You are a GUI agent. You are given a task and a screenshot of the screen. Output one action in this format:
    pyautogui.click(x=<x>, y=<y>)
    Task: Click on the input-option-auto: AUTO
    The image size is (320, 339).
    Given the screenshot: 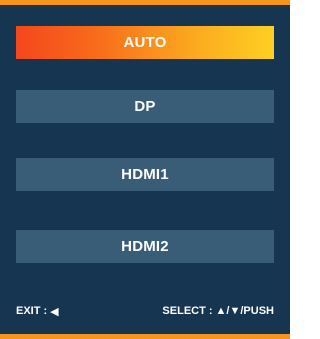 What is the action you would take?
    pyautogui.click(x=145, y=42)
    